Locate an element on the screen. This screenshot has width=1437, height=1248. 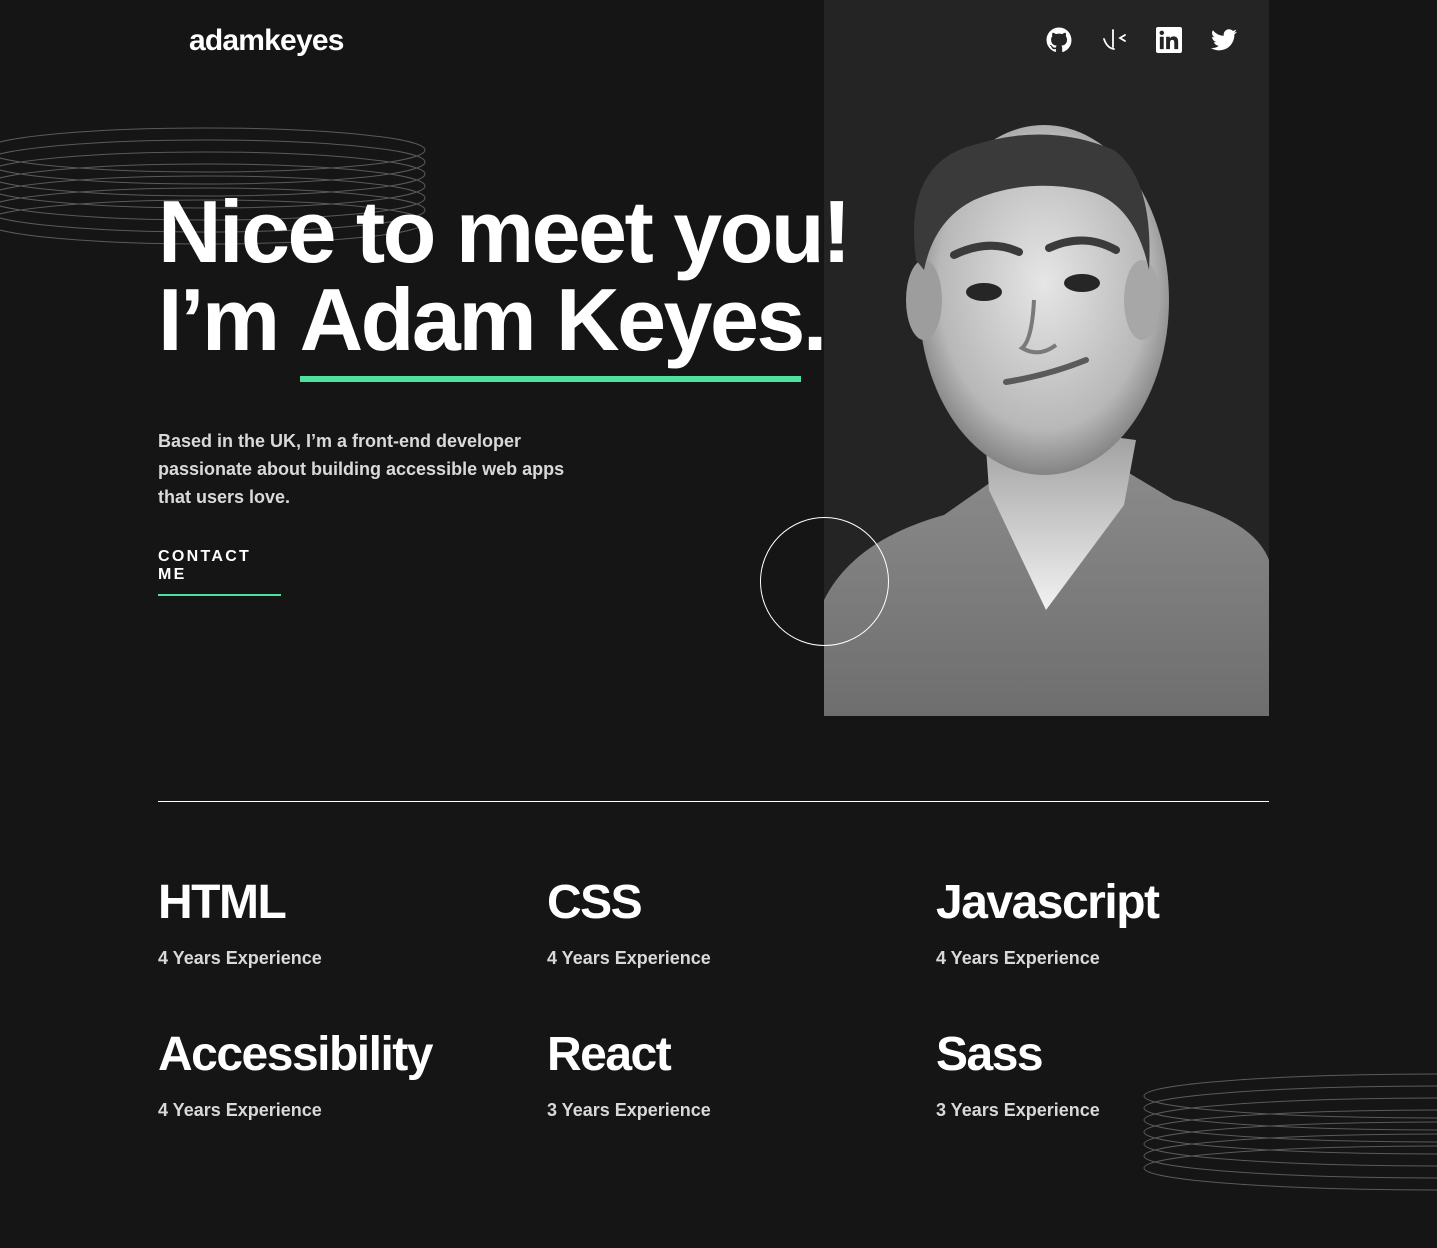
skill-name: Sass is located at coordinates (990, 1054).